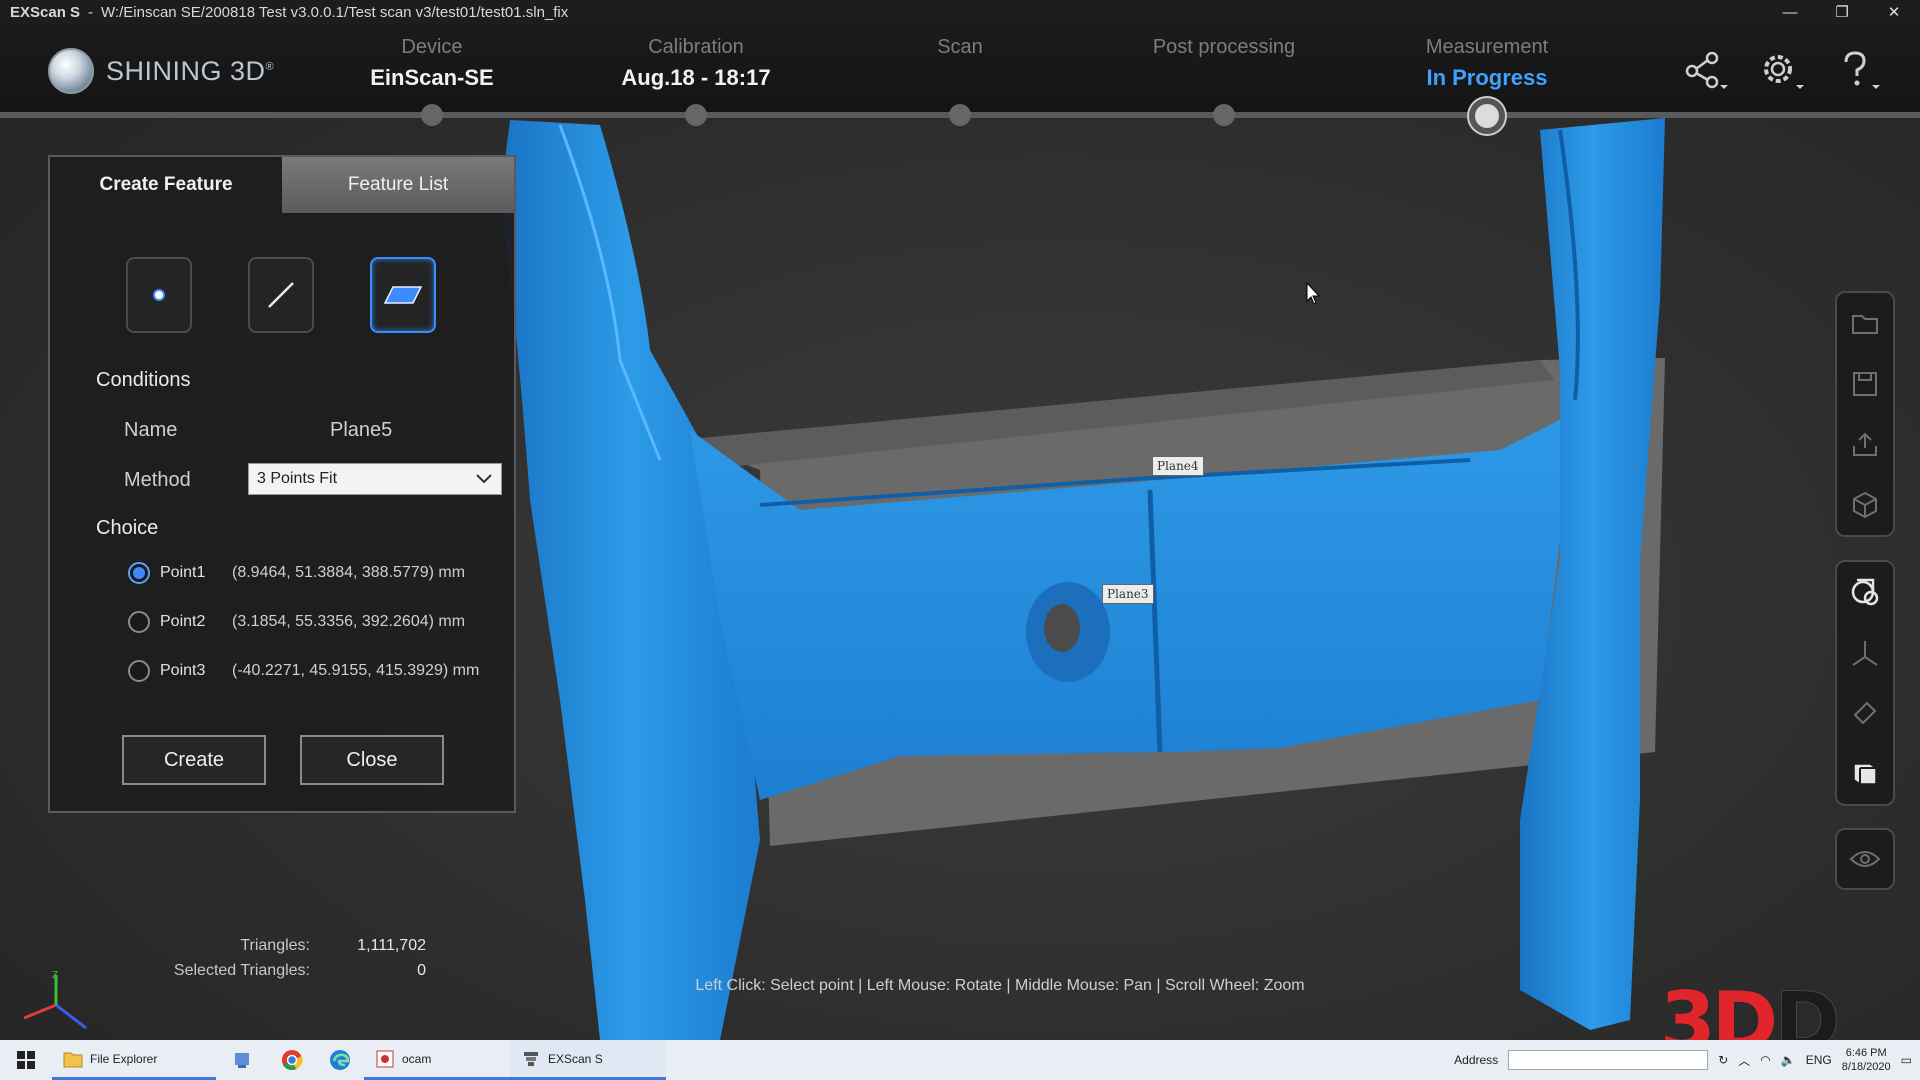  Describe the element at coordinates (1819, 1060) in the screenshot. I see `language-indicator: ENG` at that location.